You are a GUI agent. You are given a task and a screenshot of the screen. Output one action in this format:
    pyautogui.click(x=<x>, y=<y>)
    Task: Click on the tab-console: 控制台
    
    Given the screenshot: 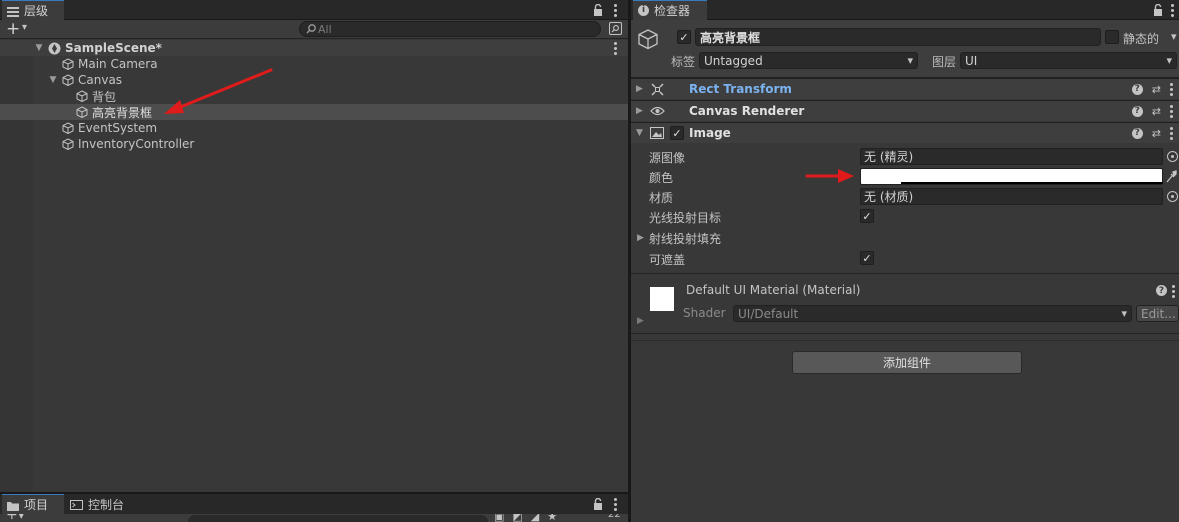 What is the action you would take?
    pyautogui.click(x=97, y=504)
    